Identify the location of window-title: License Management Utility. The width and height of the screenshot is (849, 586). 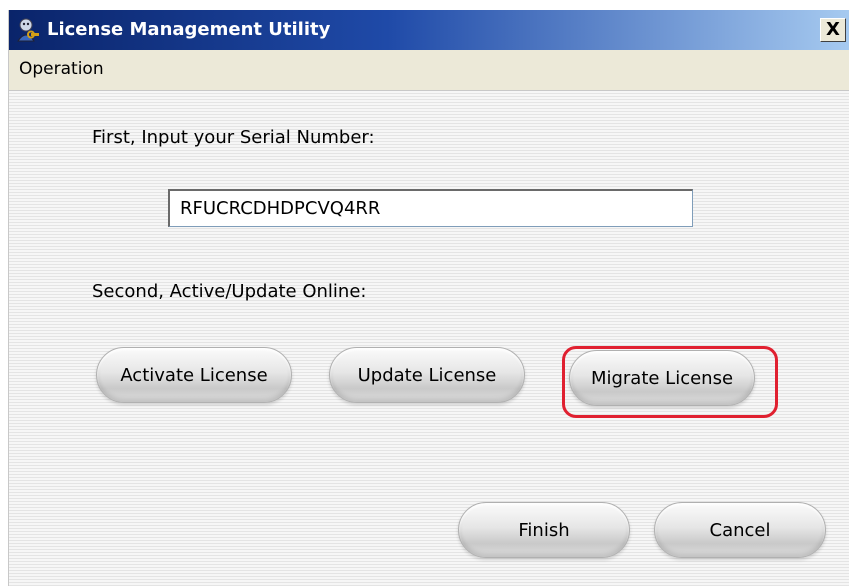
(189, 29).